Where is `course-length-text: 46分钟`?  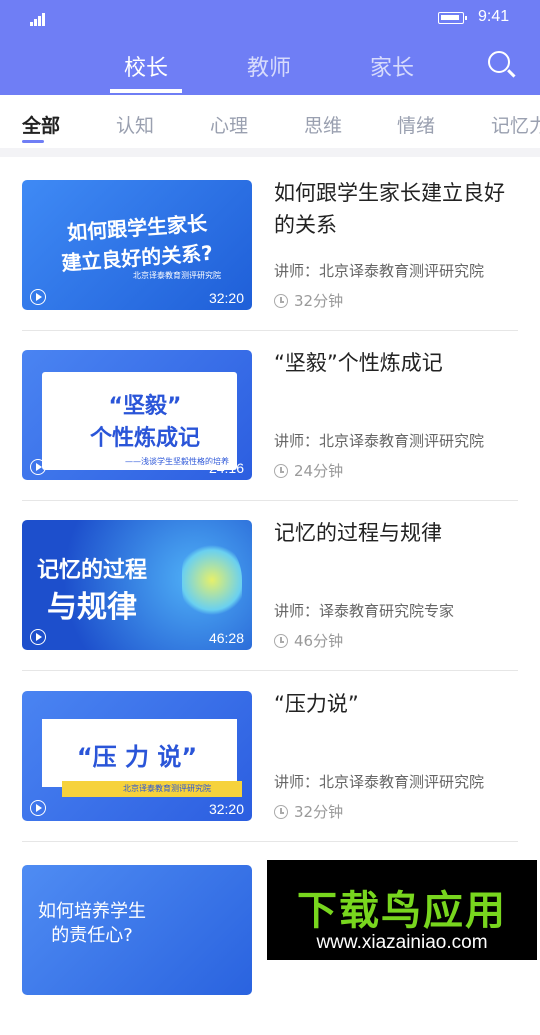
course-length-text: 46分钟 is located at coordinates (319, 641).